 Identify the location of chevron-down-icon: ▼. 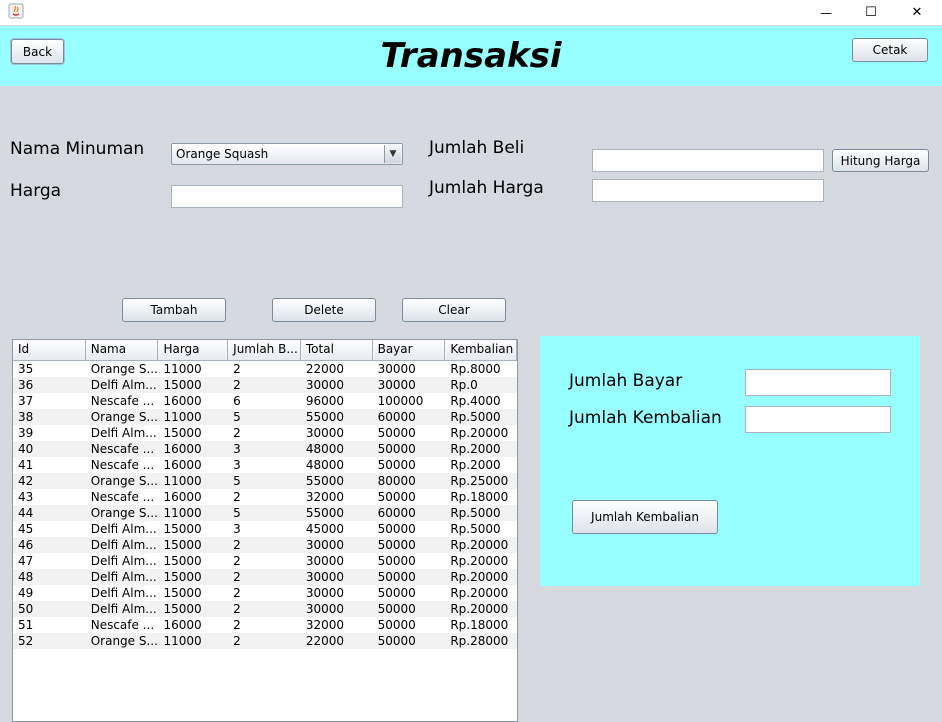
(392, 154).